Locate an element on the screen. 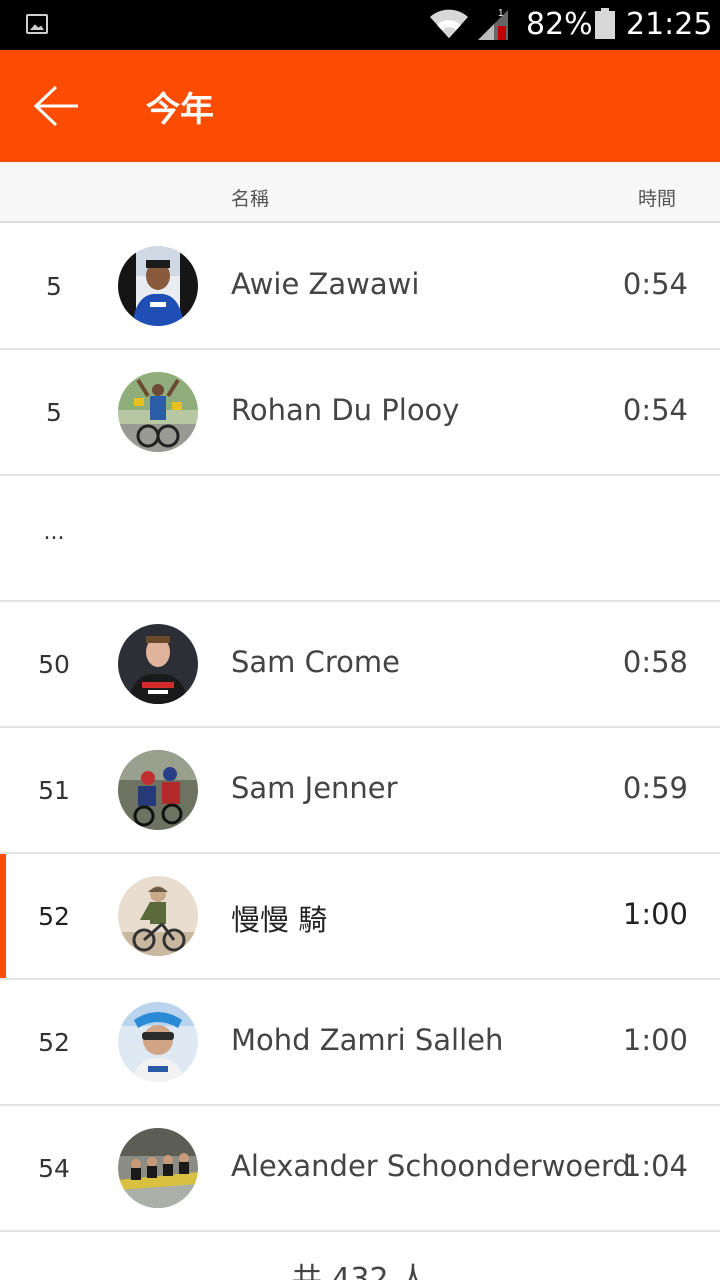 This screenshot has height=1280, width=720. leaderboard-row: 5 Rohan Du Plooy 0:54 is located at coordinates (360, 413).